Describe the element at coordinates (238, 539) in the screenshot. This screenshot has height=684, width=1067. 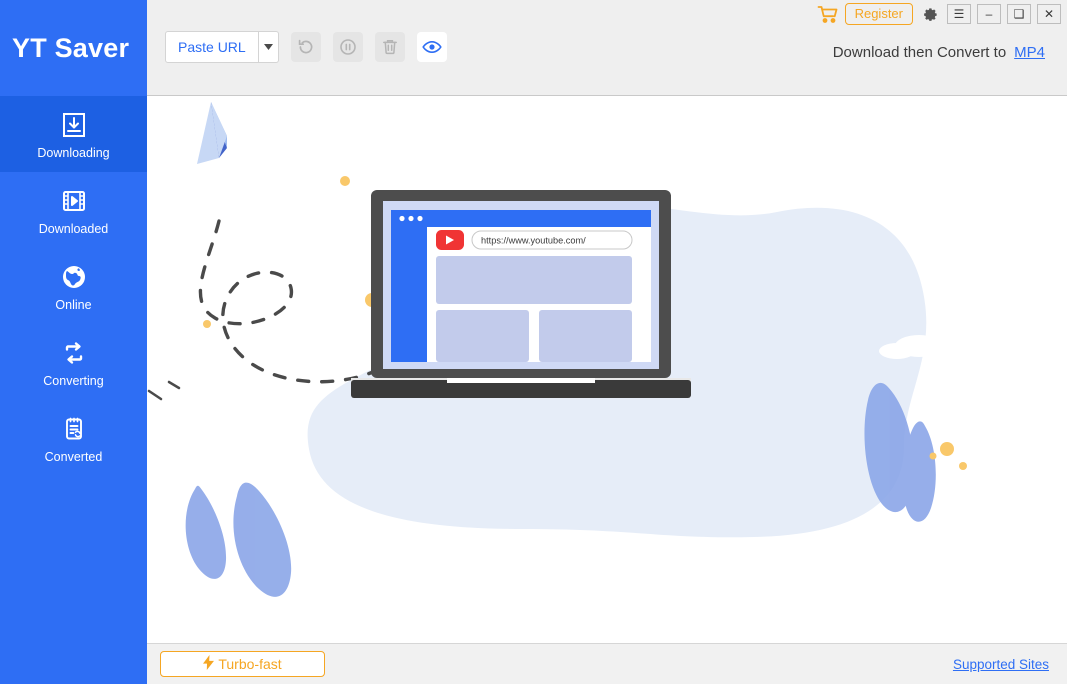
I see `leaf-left` at that location.